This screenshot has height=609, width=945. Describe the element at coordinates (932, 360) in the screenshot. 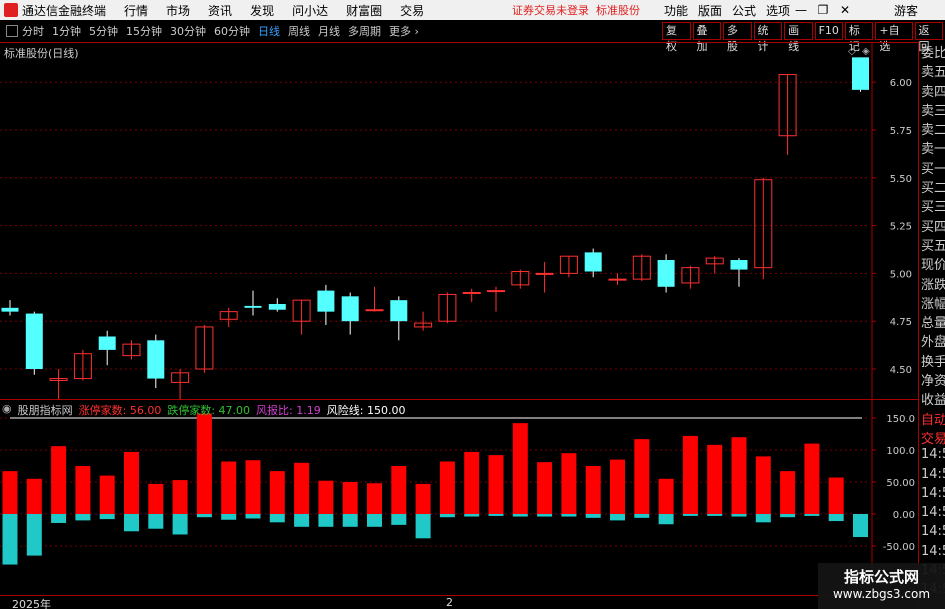

I see `side-label-16: 换手` at that location.